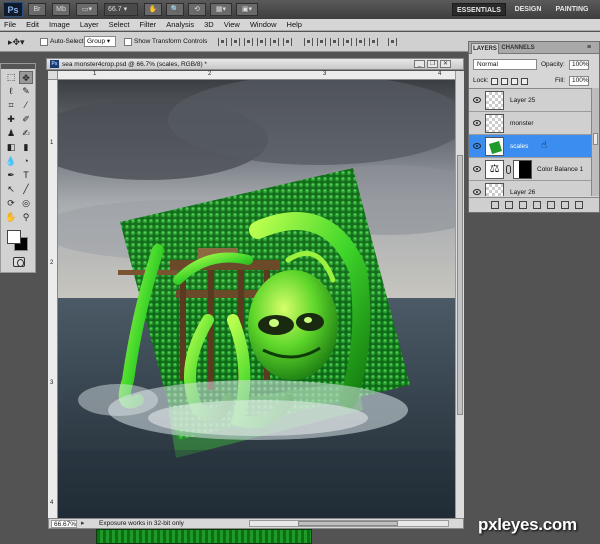 This screenshot has height=544, width=600. Describe the element at coordinates (100, 41) in the screenshot. I see `auto-select-dropdown: Group ▾` at that location.